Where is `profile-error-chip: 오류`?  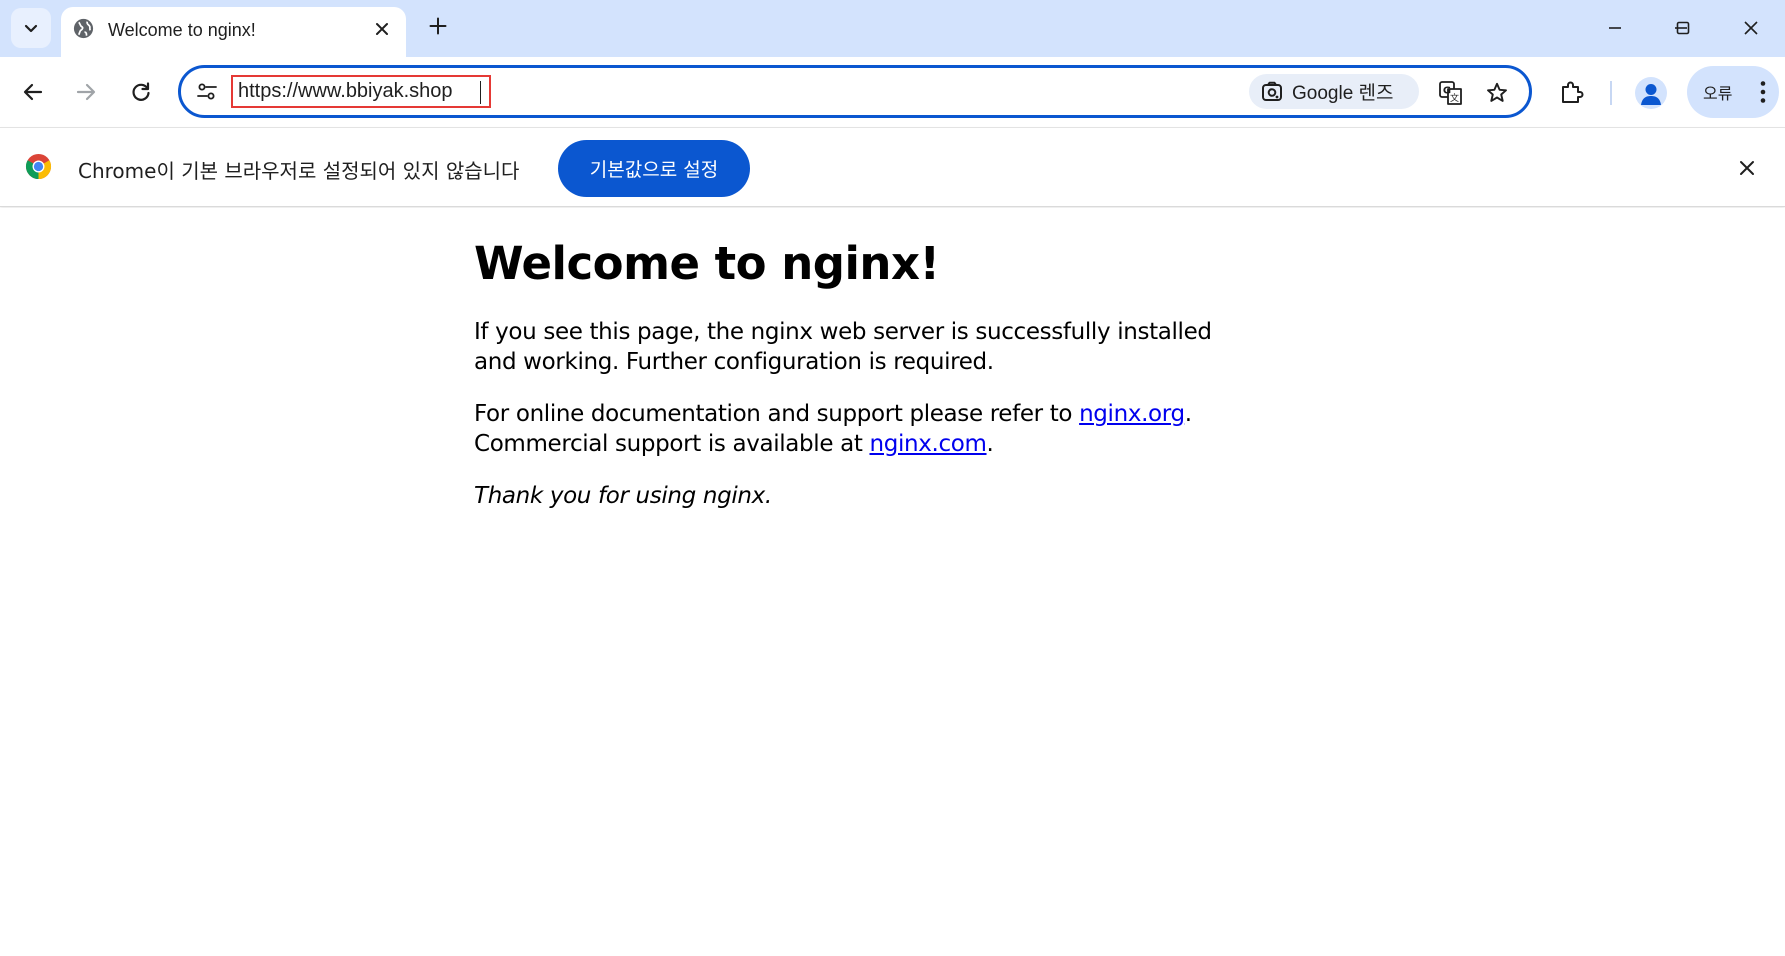
profile-error-chip: 오류 is located at coordinates (1733, 92).